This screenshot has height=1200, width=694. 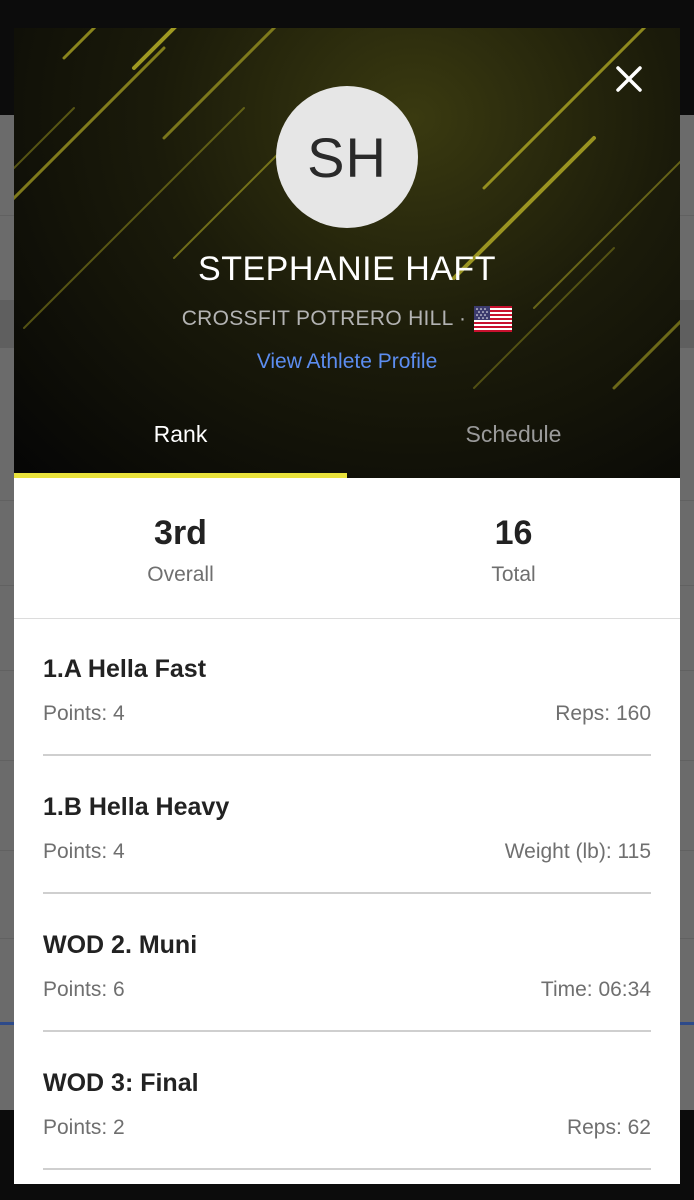 I want to click on overall-stat: 3rd Overall, so click(x=180, y=548).